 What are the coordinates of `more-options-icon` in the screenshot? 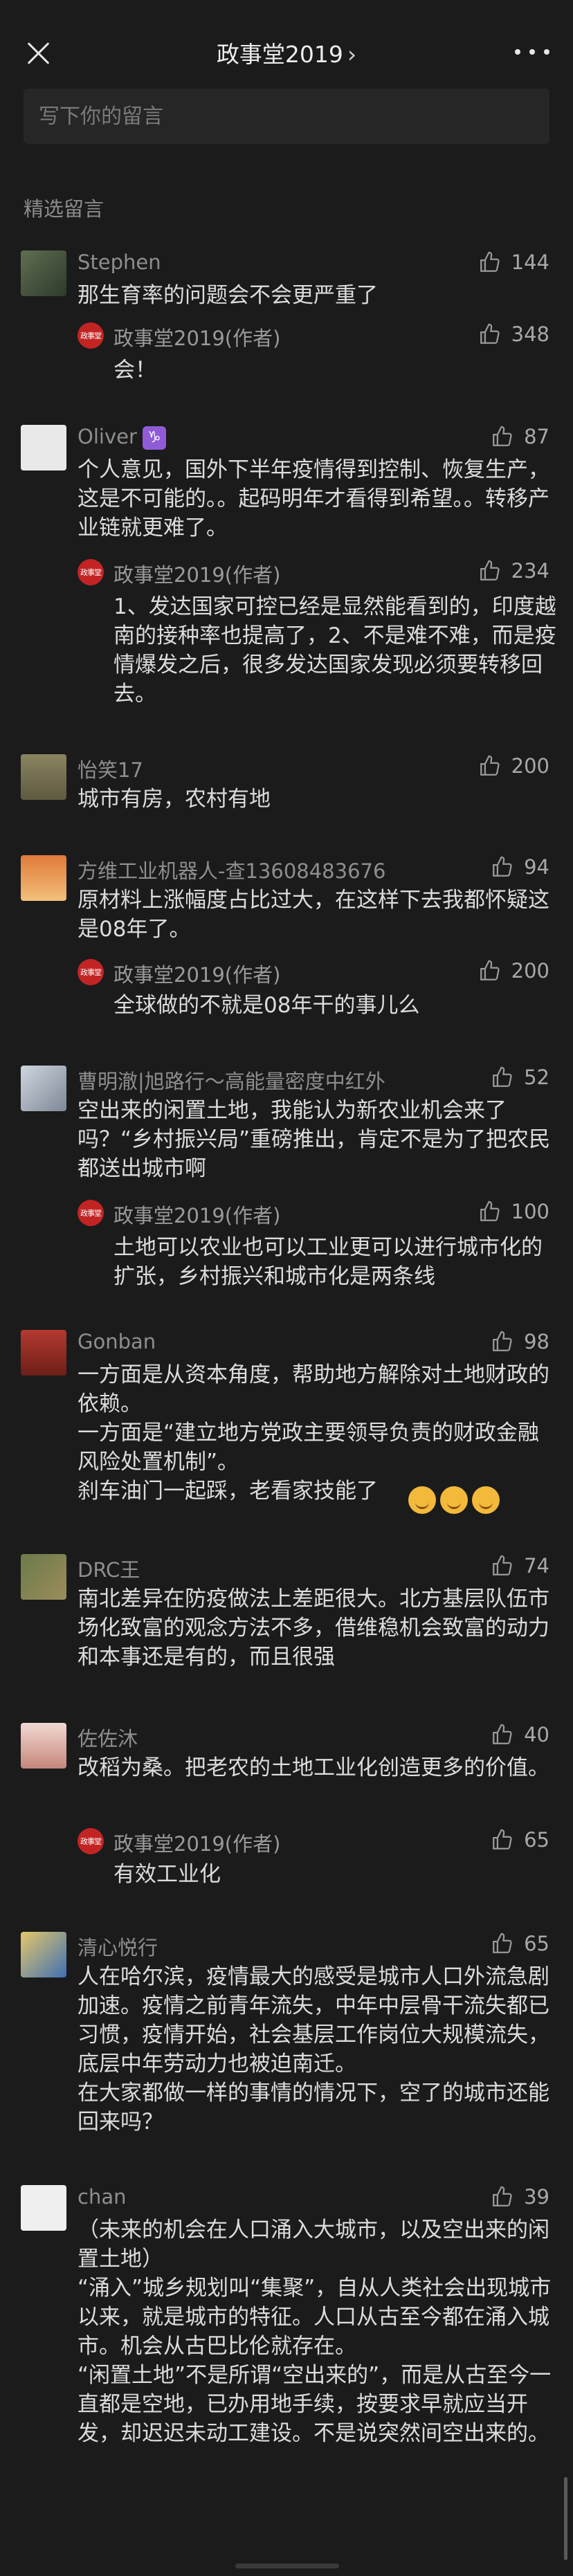 It's located at (532, 52).